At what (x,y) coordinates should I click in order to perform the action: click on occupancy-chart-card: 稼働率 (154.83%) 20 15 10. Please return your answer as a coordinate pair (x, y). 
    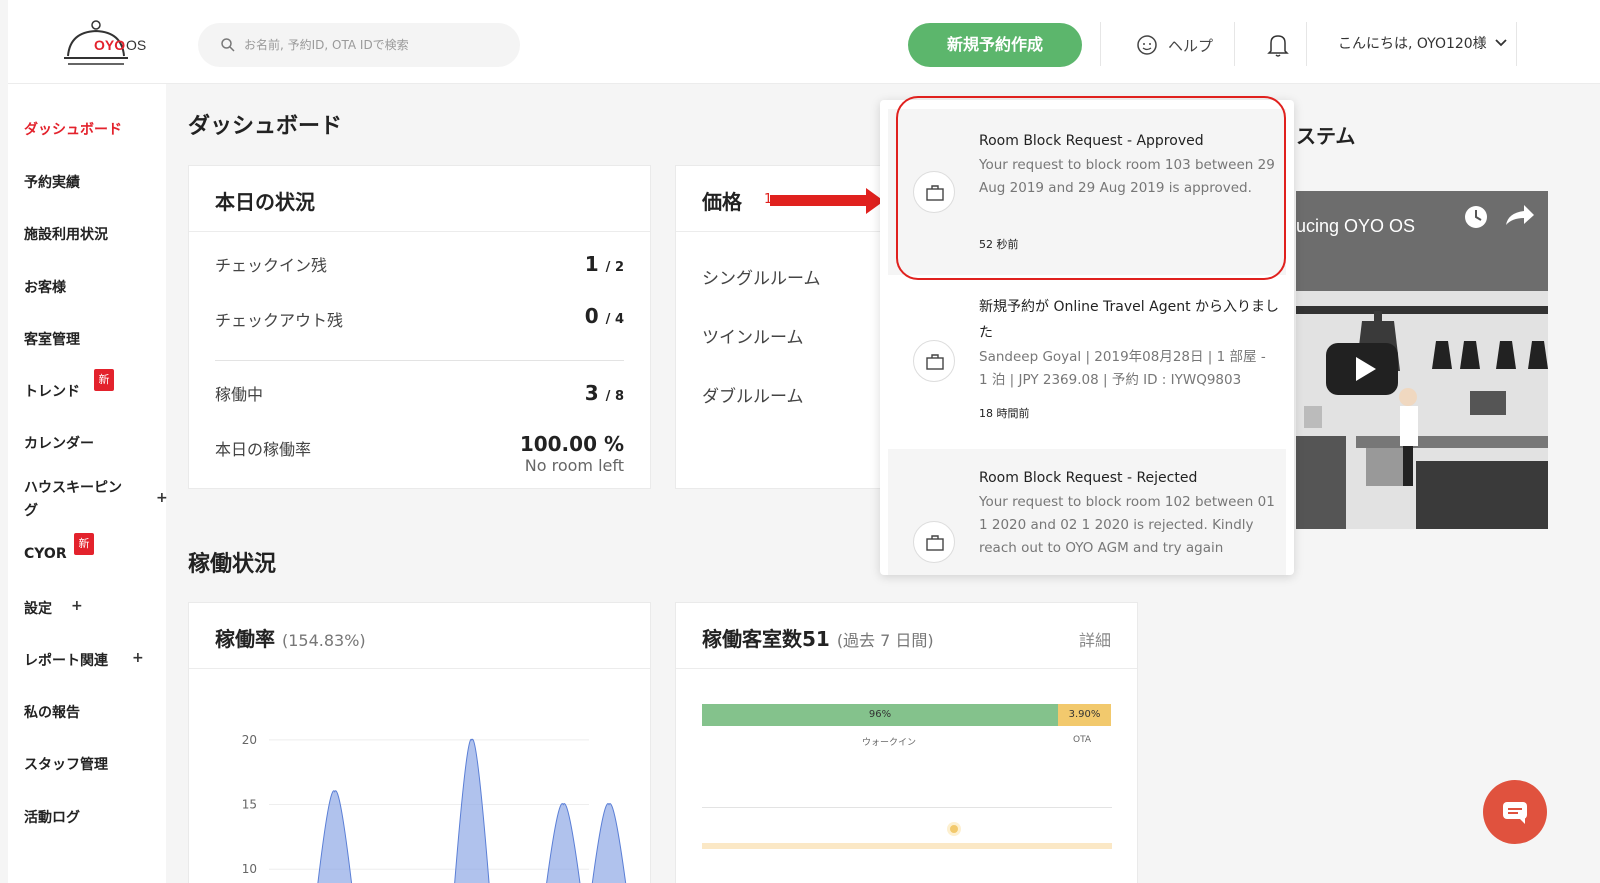
    Looking at the image, I should click on (419, 742).